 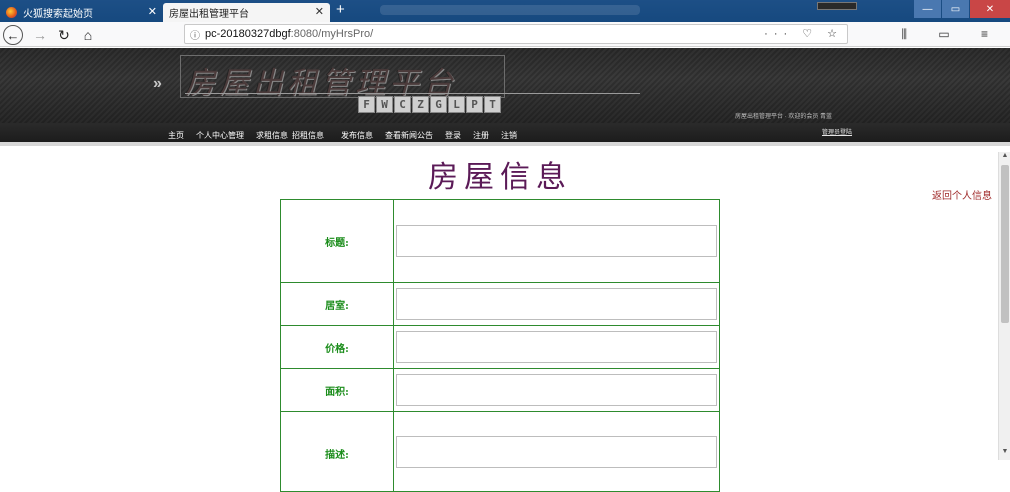 What do you see at coordinates (332, 34) in the screenshot?
I see `url-path: :8080/myHrsPro/` at bounding box center [332, 34].